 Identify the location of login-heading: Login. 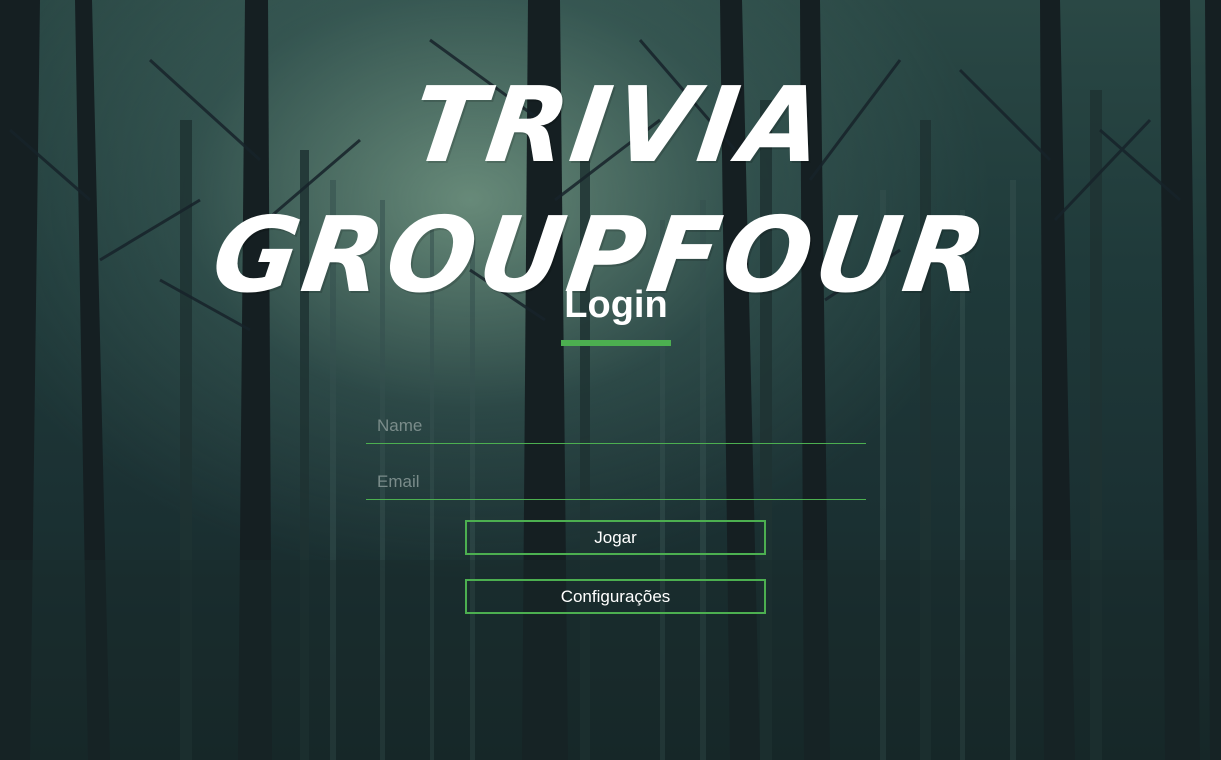
(616, 305).